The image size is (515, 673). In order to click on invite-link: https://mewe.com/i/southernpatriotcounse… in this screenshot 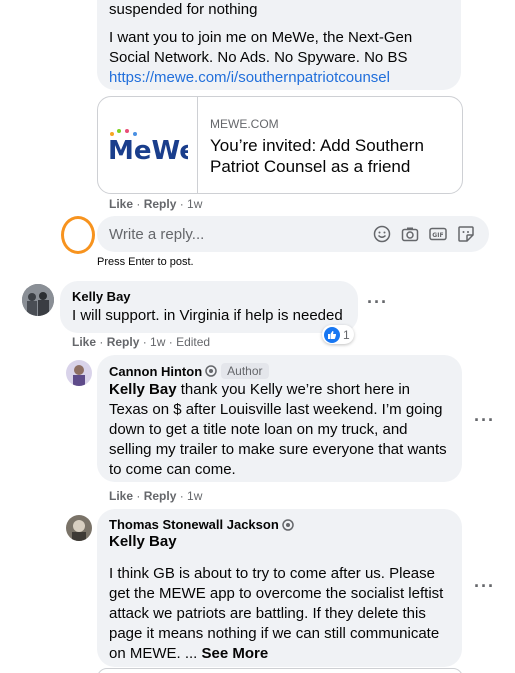, I will do `click(279, 78)`.